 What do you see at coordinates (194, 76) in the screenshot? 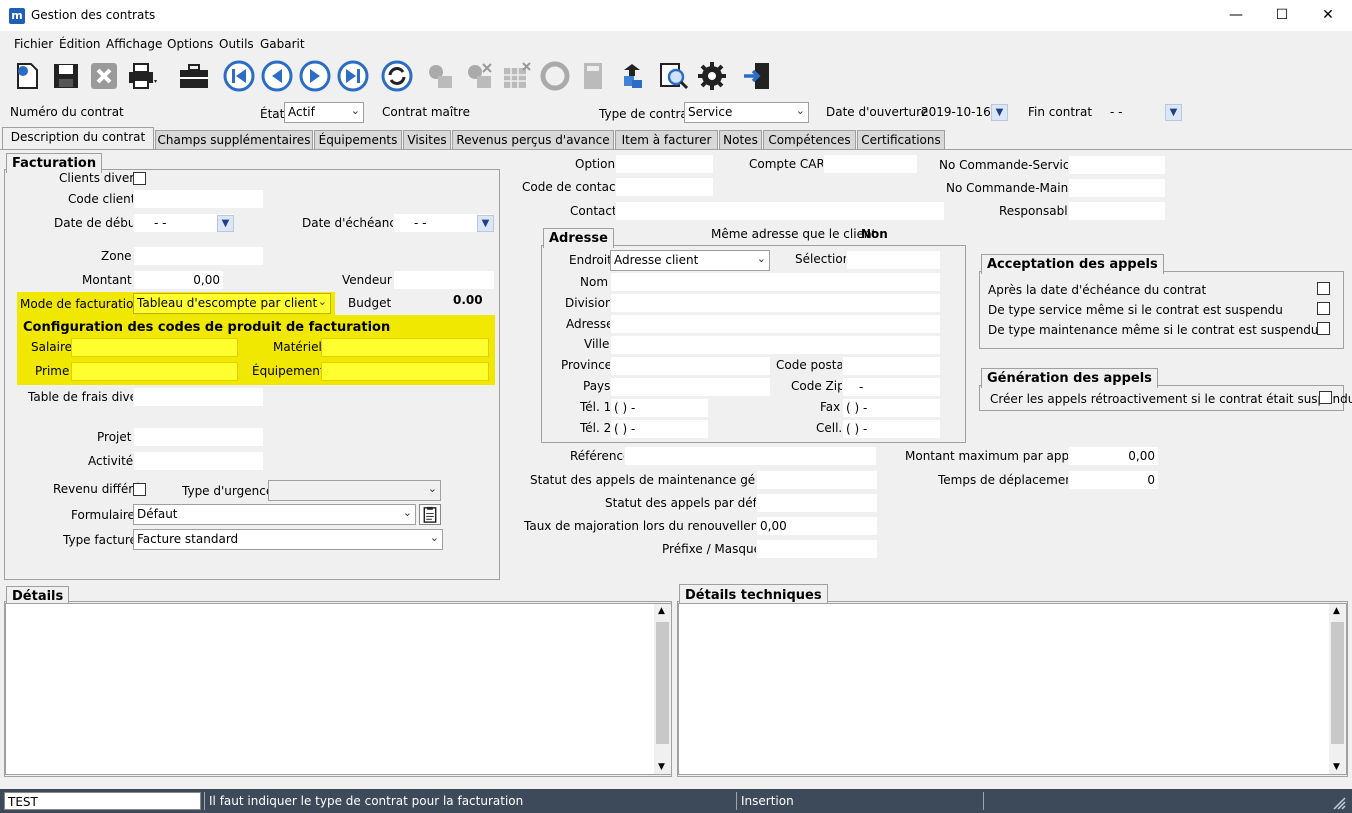
I see `briefcase-icon` at bounding box center [194, 76].